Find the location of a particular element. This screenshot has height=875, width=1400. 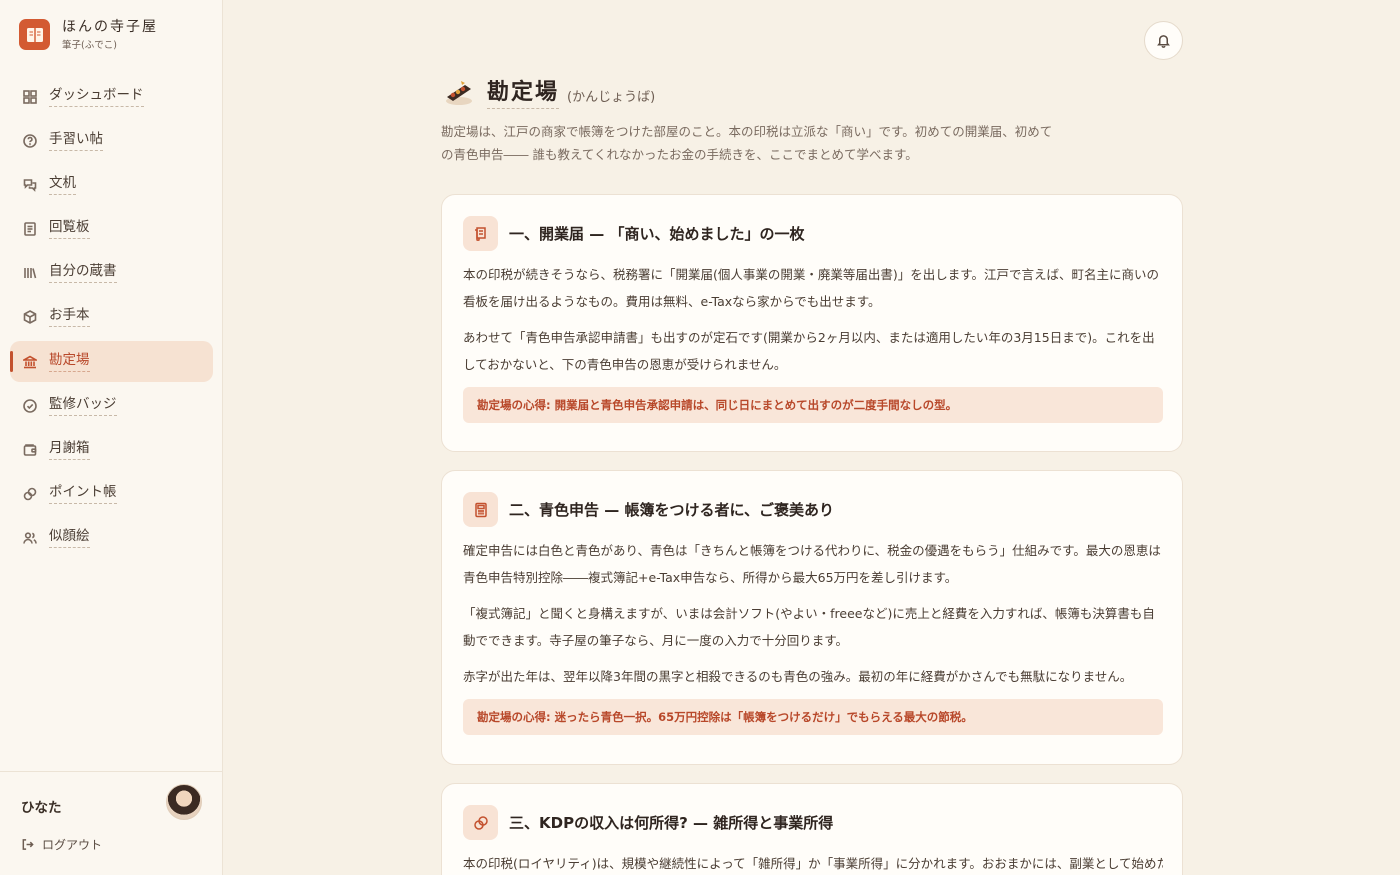

sidebar-item-points: ポイント帳 is located at coordinates (111, 494).